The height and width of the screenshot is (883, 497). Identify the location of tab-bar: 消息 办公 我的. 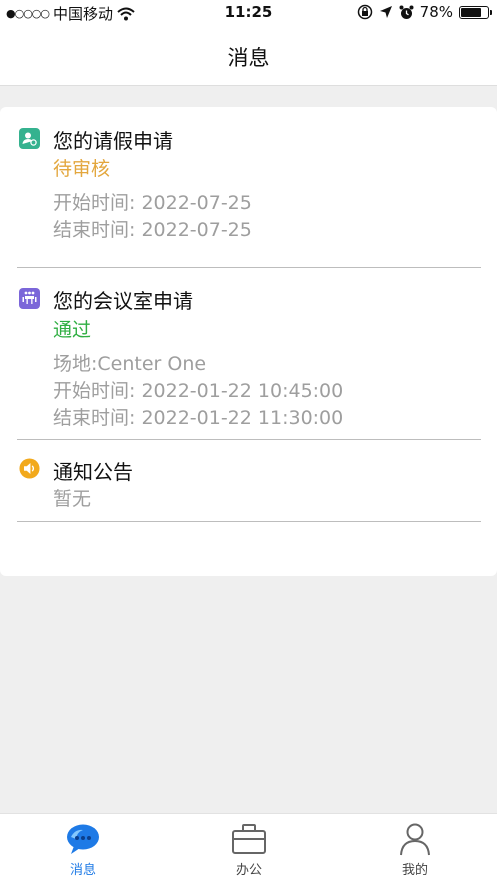
(248, 848).